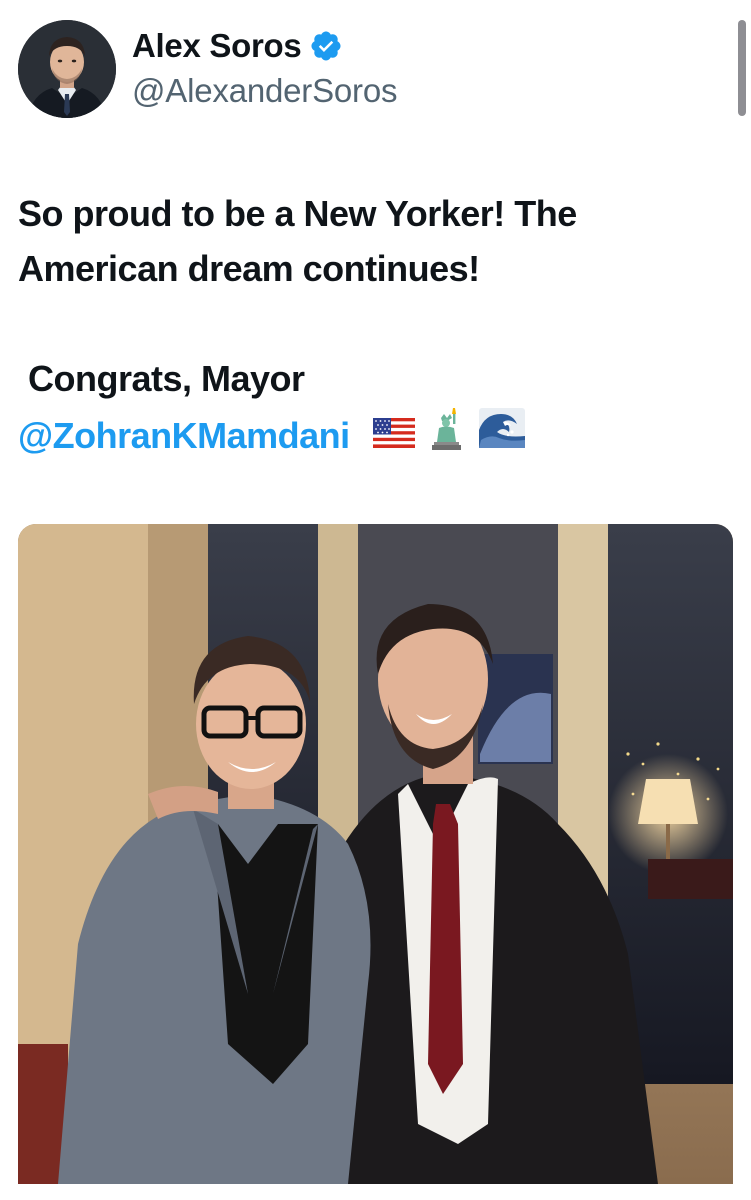 Image resolution: width=751 pixels, height=1200 pixels. Describe the element at coordinates (502, 435) in the screenshot. I see `water-wave-icon` at that location.